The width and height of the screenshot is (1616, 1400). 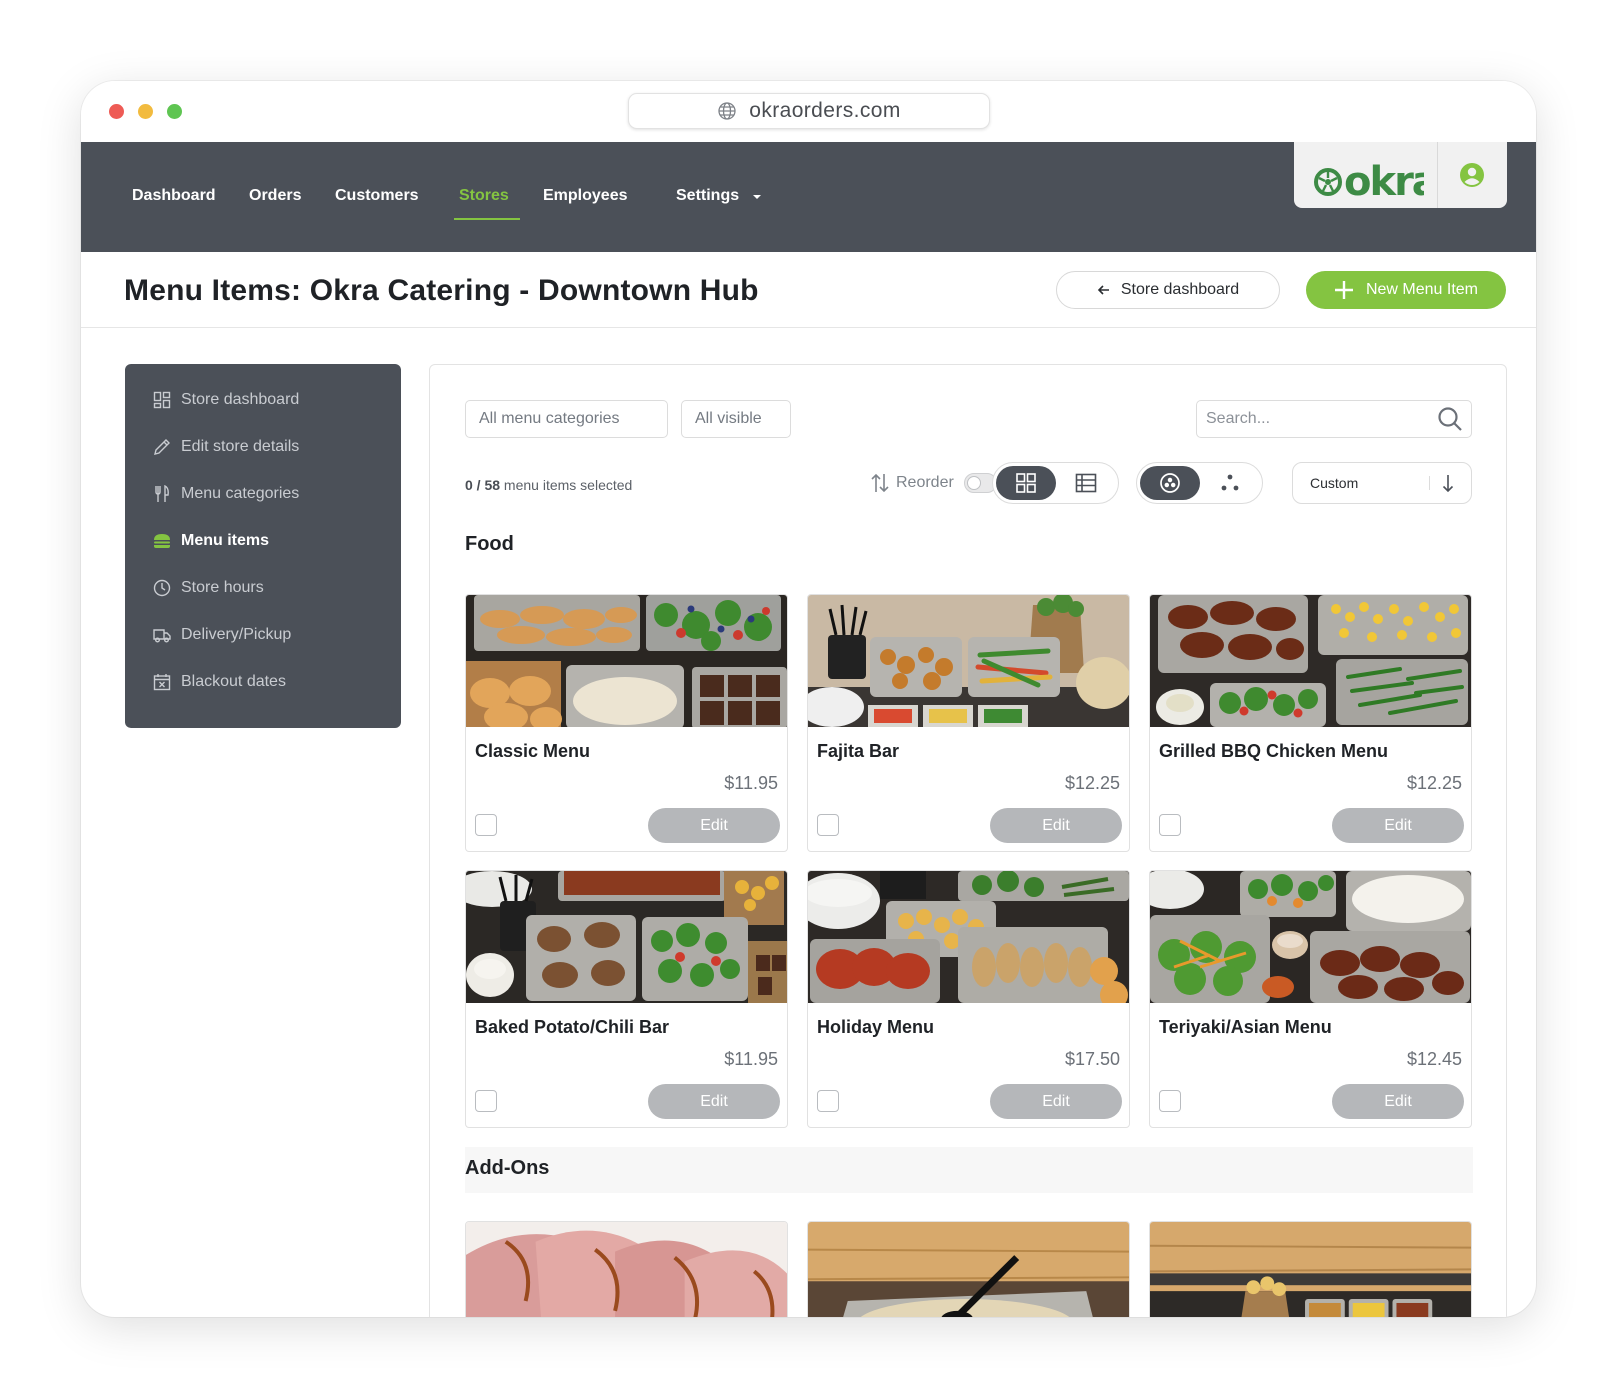 What do you see at coordinates (825, 110) in the screenshot?
I see `url-text: okraorders.com` at bounding box center [825, 110].